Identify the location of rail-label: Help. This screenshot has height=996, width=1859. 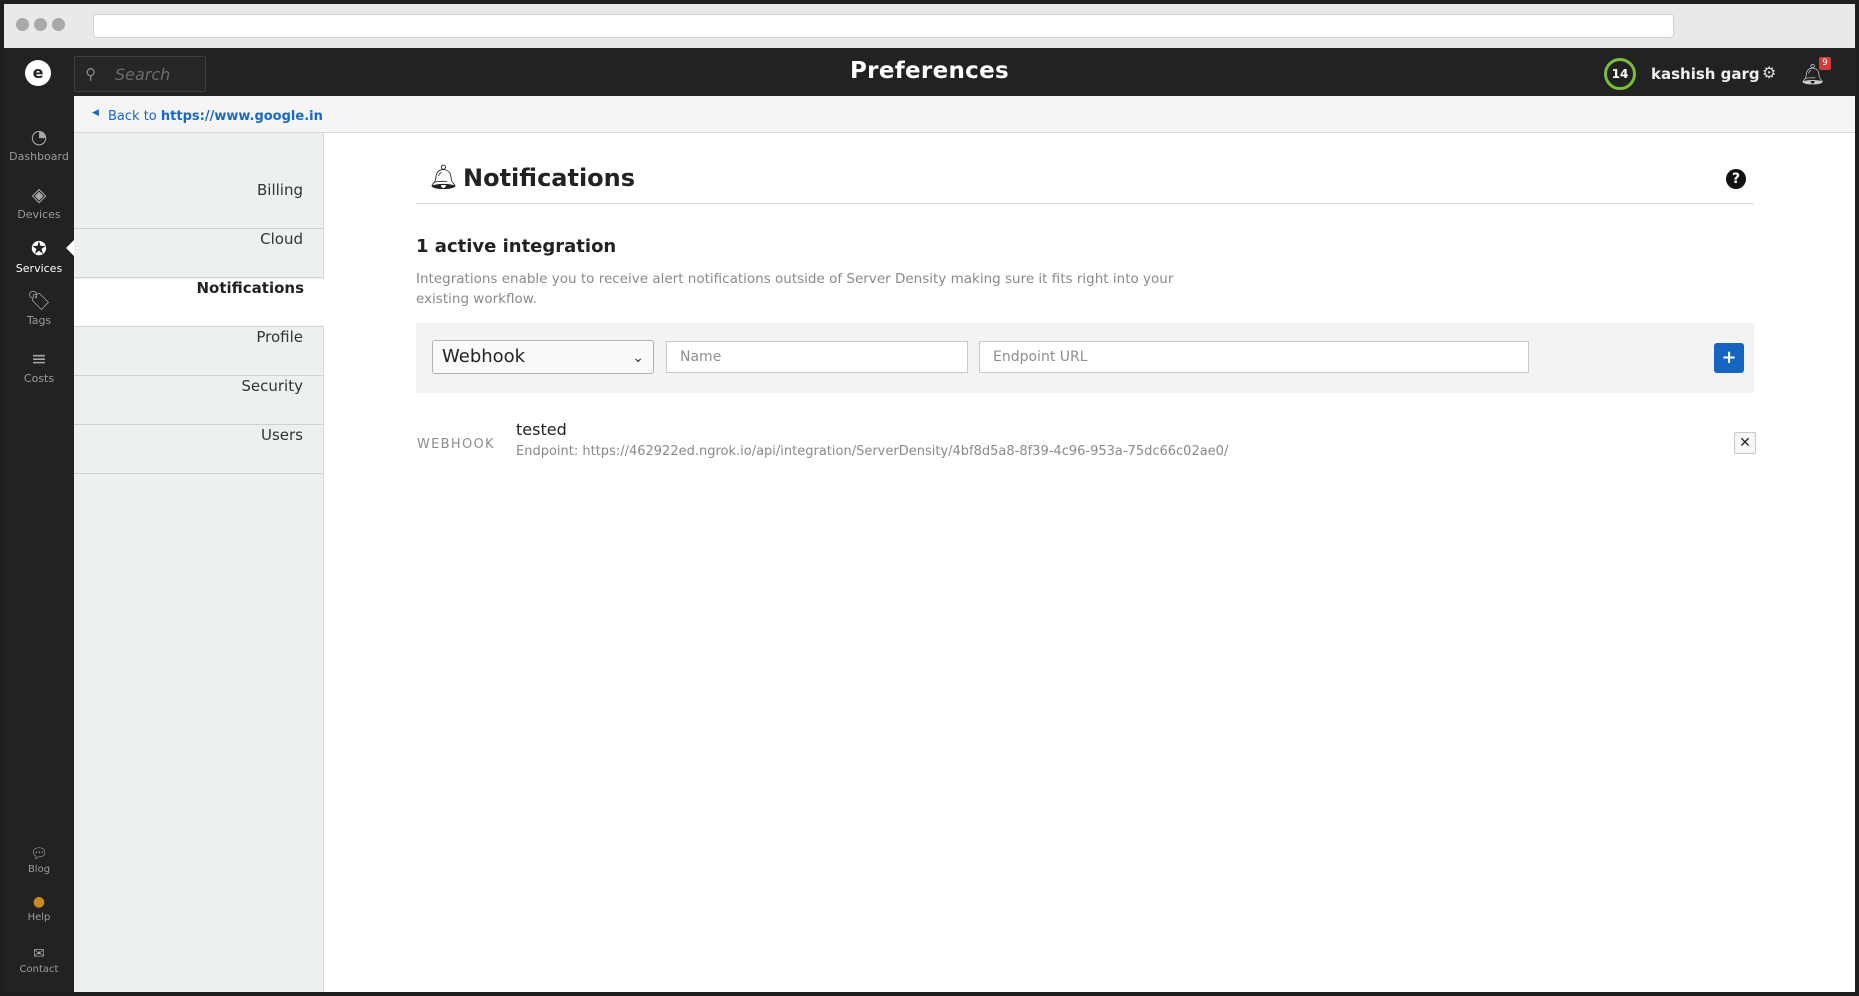
(39, 917).